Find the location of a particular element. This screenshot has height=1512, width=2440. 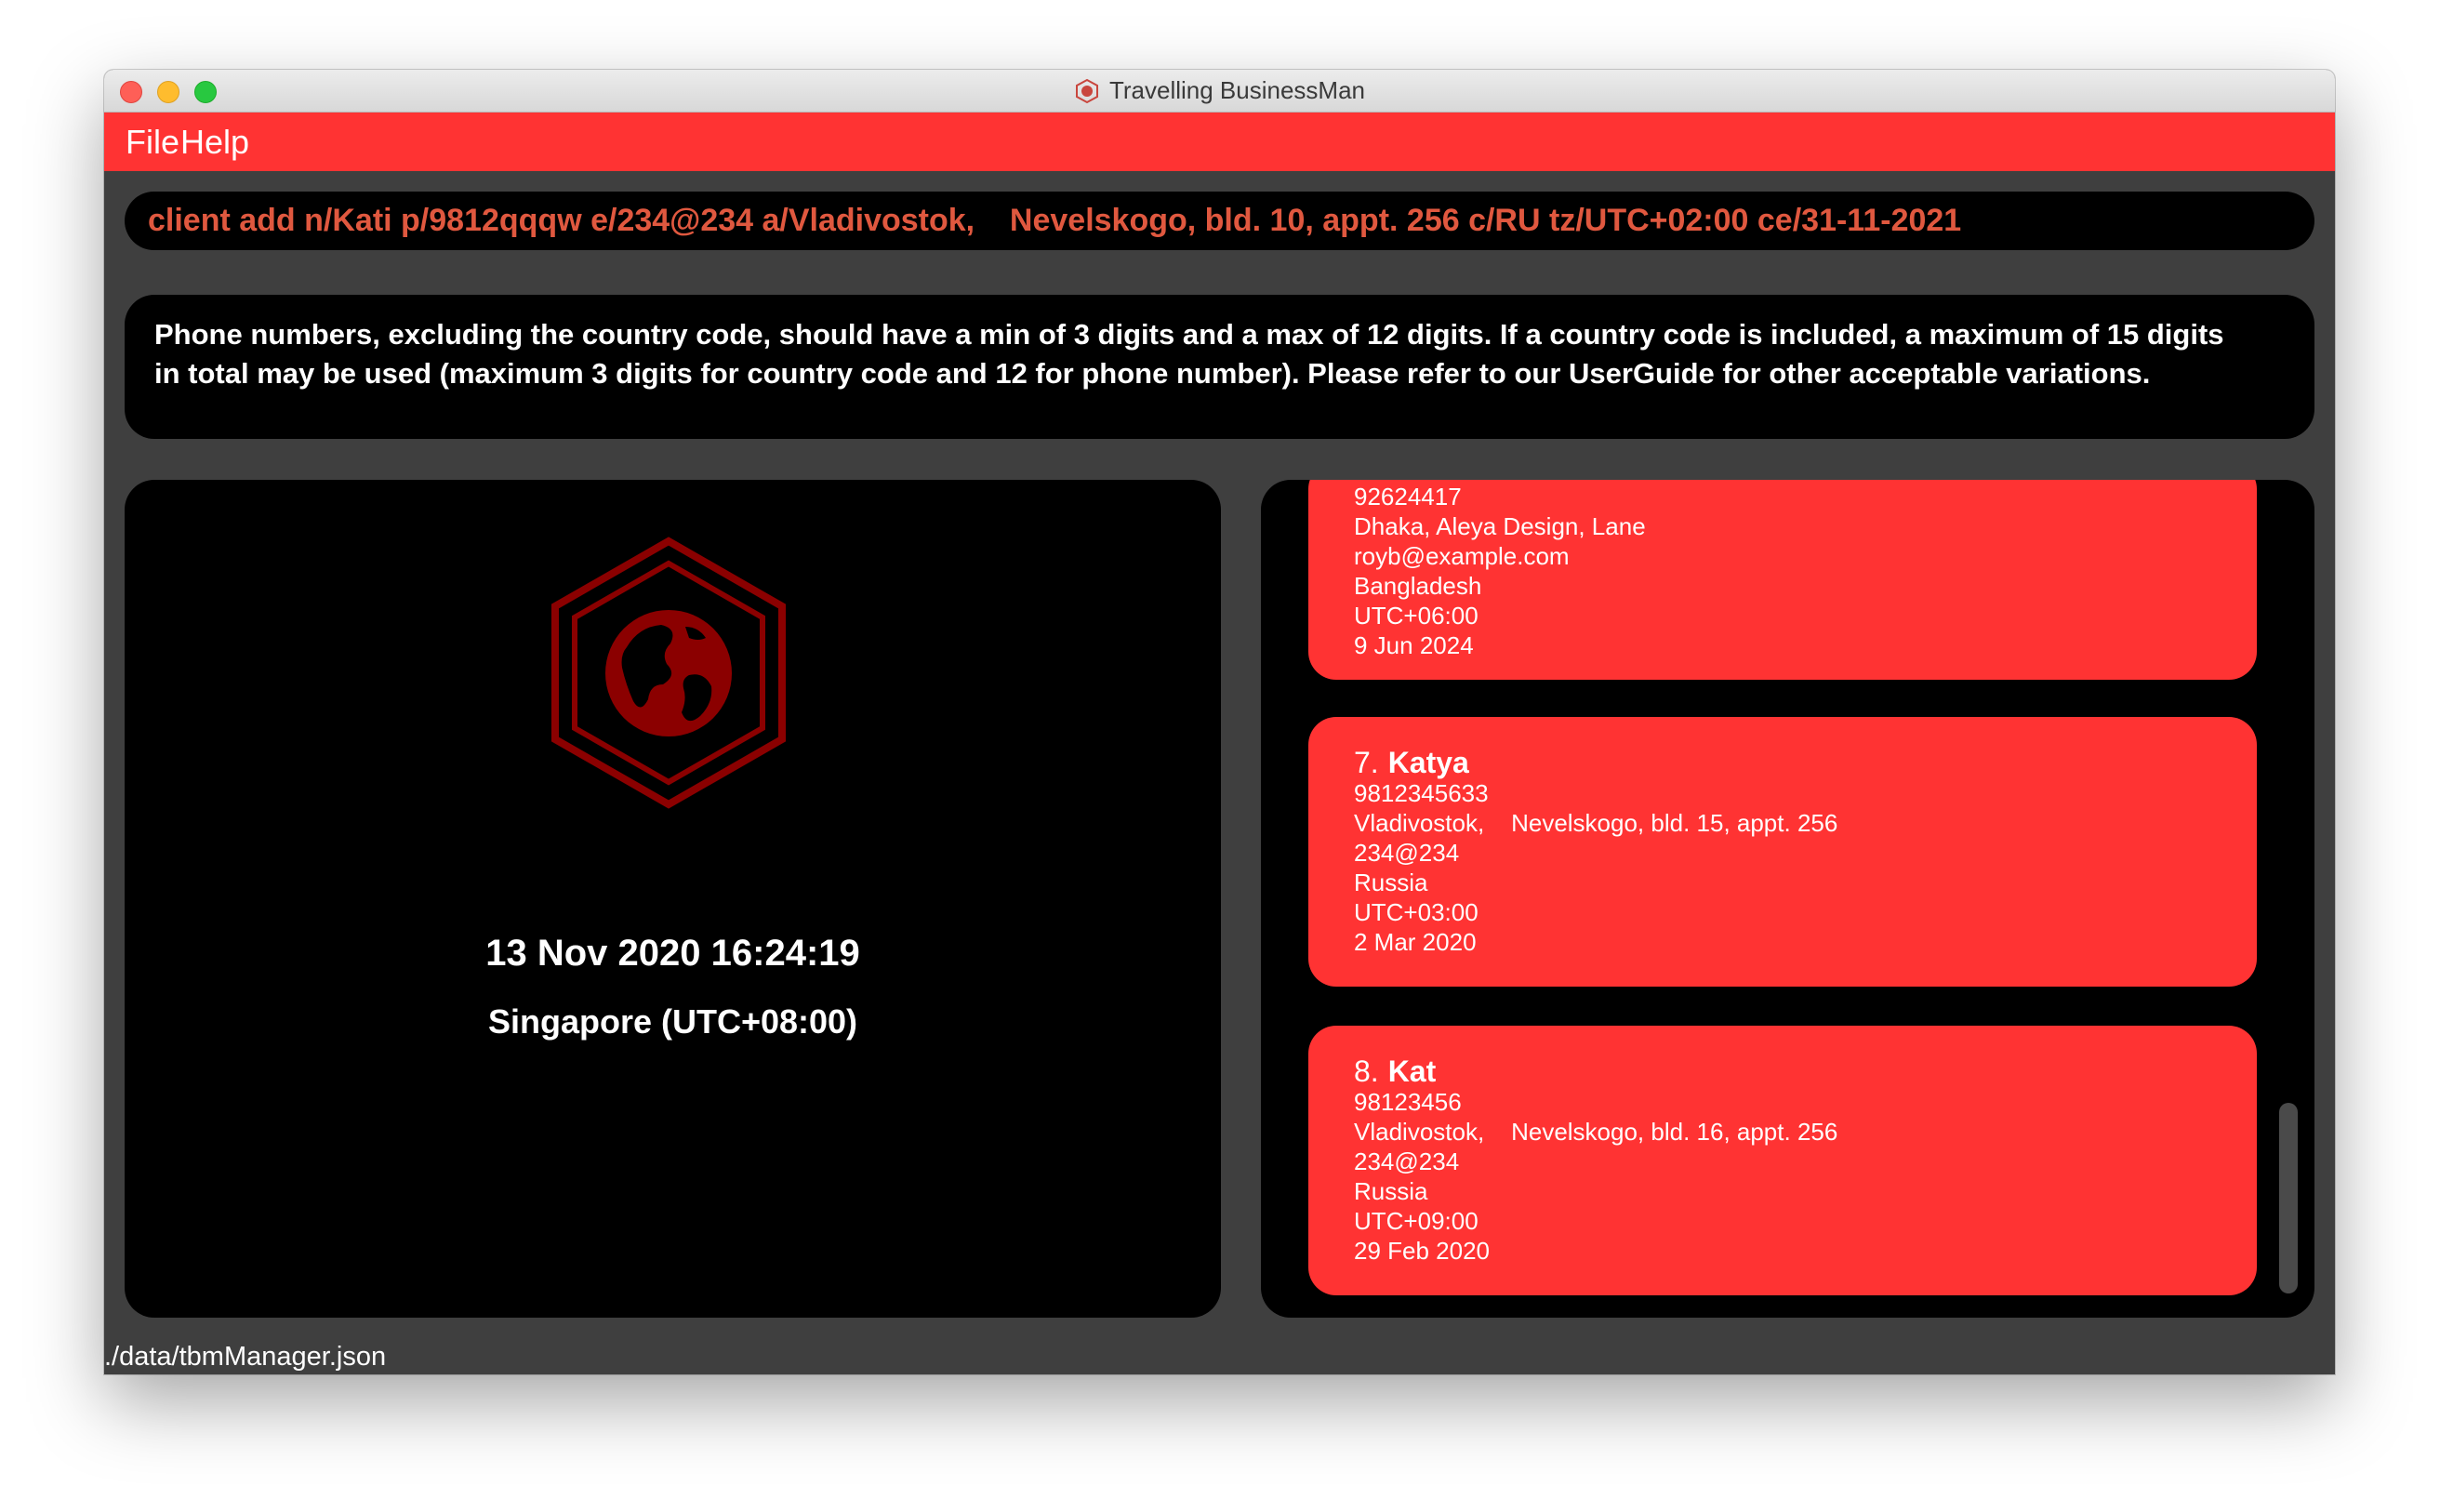

client-email: royb@example.com is located at coordinates (1462, 556).